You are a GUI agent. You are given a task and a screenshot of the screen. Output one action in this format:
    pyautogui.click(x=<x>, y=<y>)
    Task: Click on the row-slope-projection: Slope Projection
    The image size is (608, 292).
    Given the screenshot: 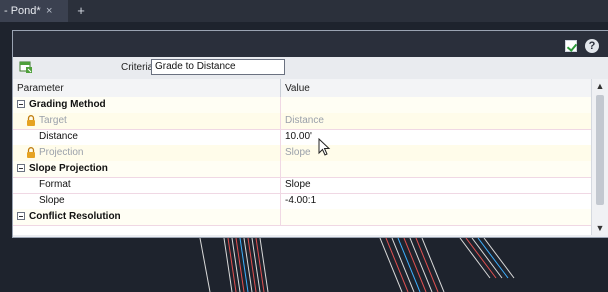 What is the action you would take?
    pyautogui.click(x=302, y=169)
    